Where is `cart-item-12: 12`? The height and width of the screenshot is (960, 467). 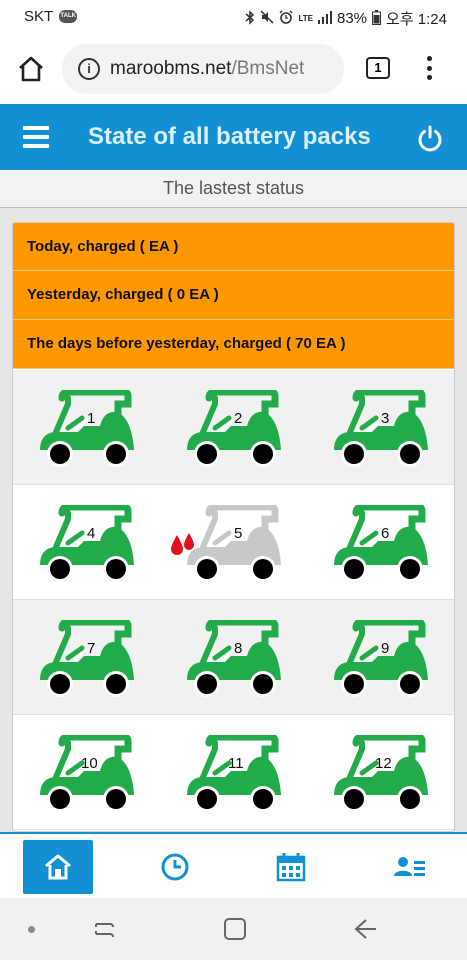 cart-item-12: 12 is located at coordinates (380, 772).